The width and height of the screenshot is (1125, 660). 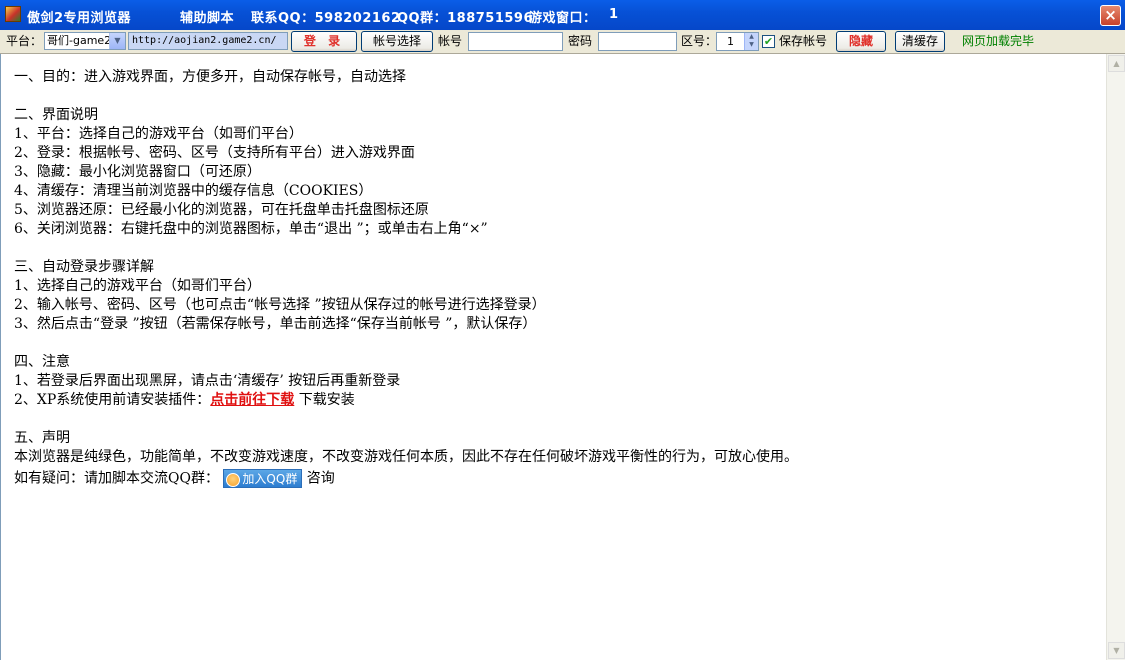 I want to click on section-4-title: 四、注意, so click(x=42, y=362).